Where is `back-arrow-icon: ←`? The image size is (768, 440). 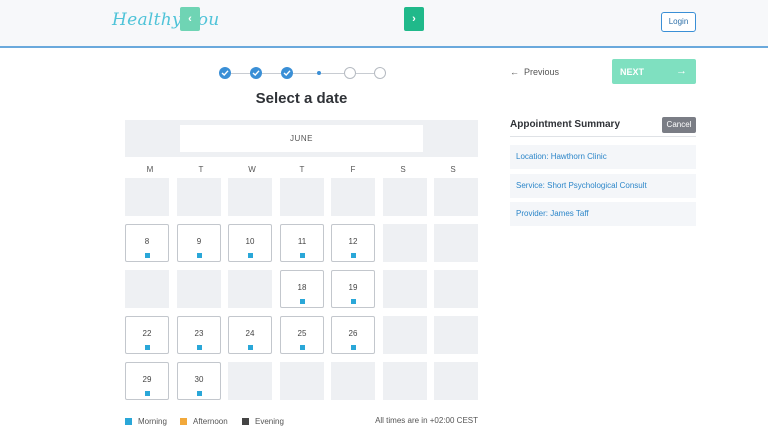
back-arrow-icon: ← is located at coordinates (514, 72).